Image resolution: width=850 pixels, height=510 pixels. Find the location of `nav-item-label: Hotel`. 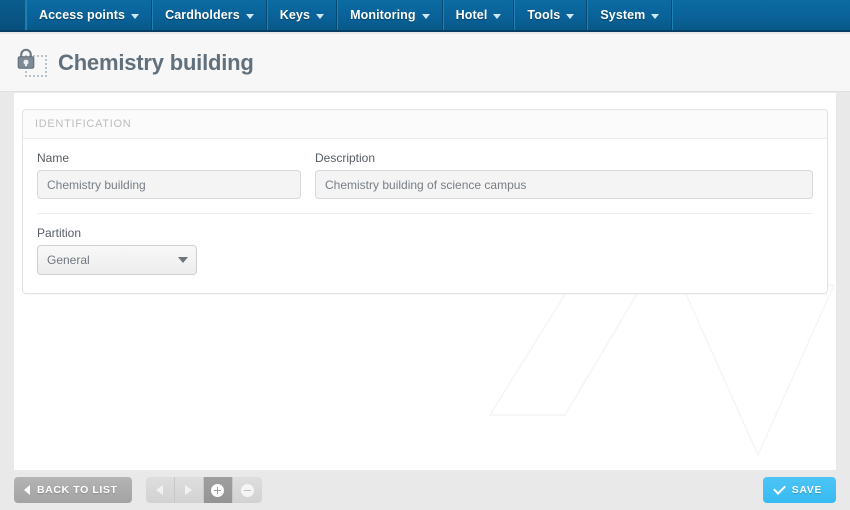

nav-item-label: Hotel is located at coordinates (471, 15).